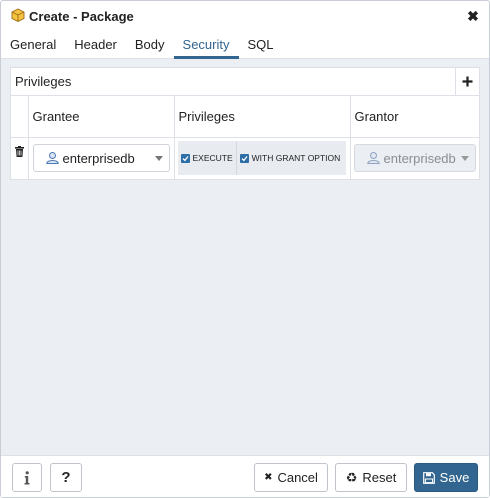 This screenshot has width=490, height=498. I want to click on privilege-with-grant-option: WITH GRANT OPTION, so click(290, 158).